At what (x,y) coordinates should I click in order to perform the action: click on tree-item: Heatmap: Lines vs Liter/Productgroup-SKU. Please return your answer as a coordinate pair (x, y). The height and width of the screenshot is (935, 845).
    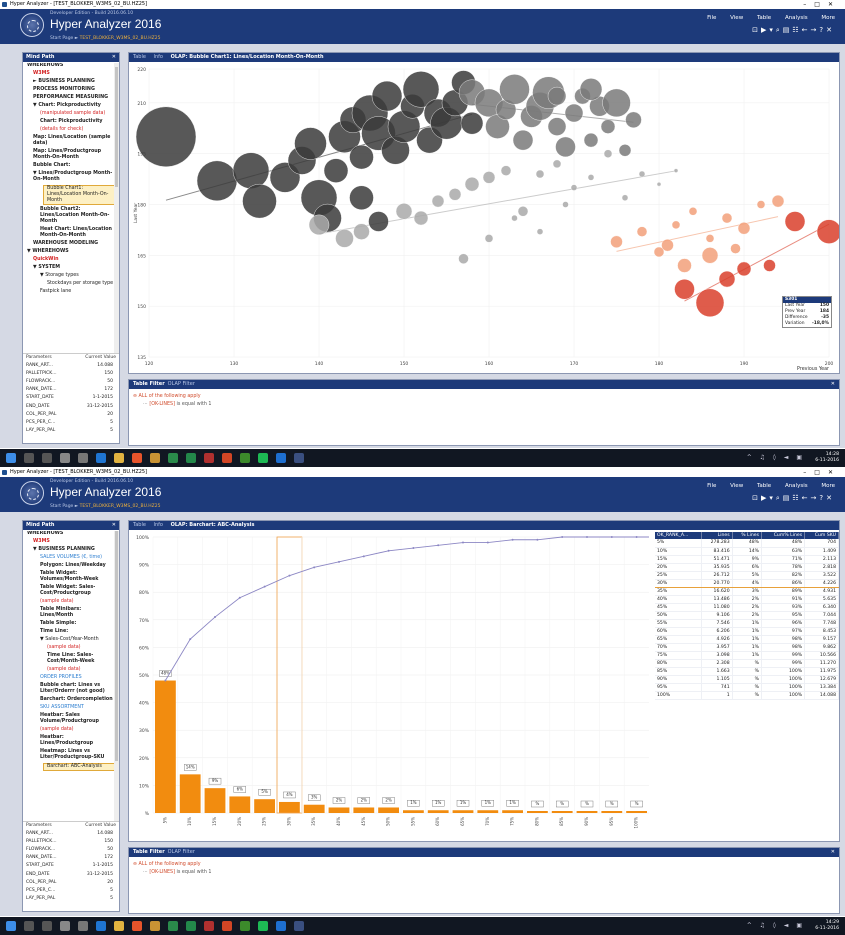
    Looking at the image, I should click on (69, 755).